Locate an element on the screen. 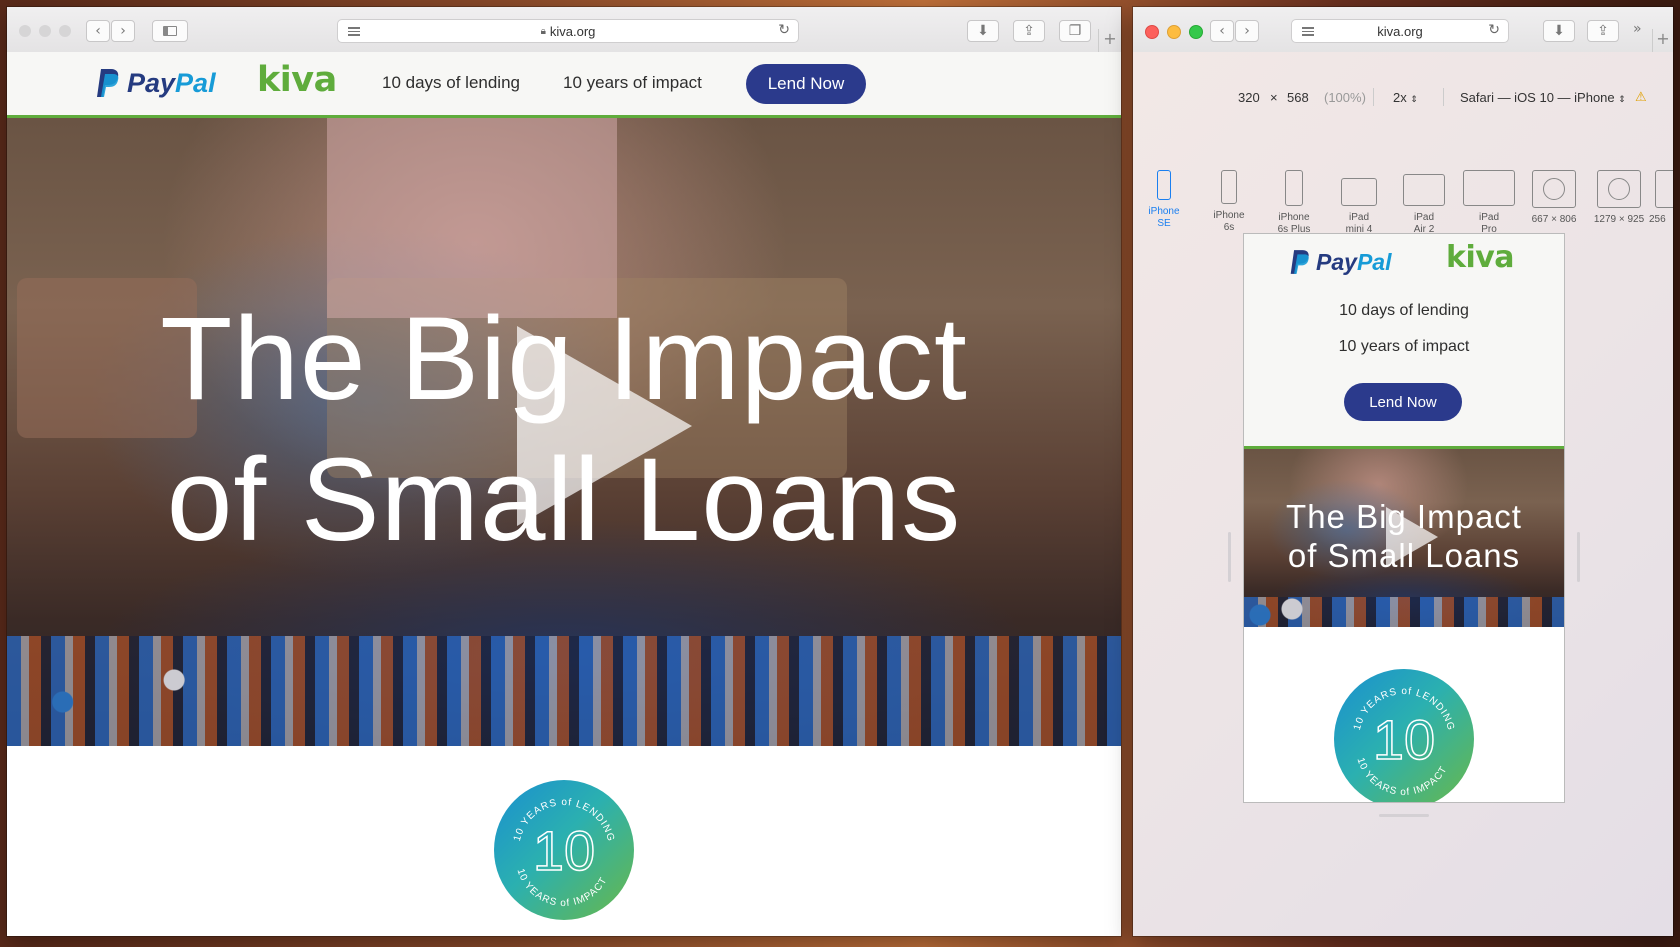 Image resolution: width=1680 pixels, height=947 pixels. device-iphone-se: iPhone SE is located at coordinates (1164, 200).